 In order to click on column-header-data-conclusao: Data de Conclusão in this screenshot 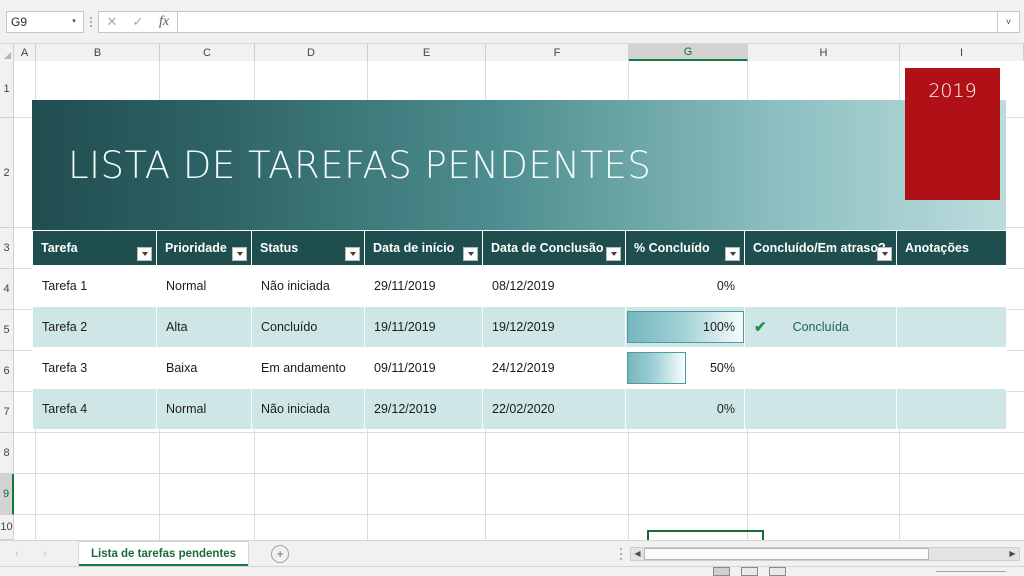, I will do `click(554, 248)`.